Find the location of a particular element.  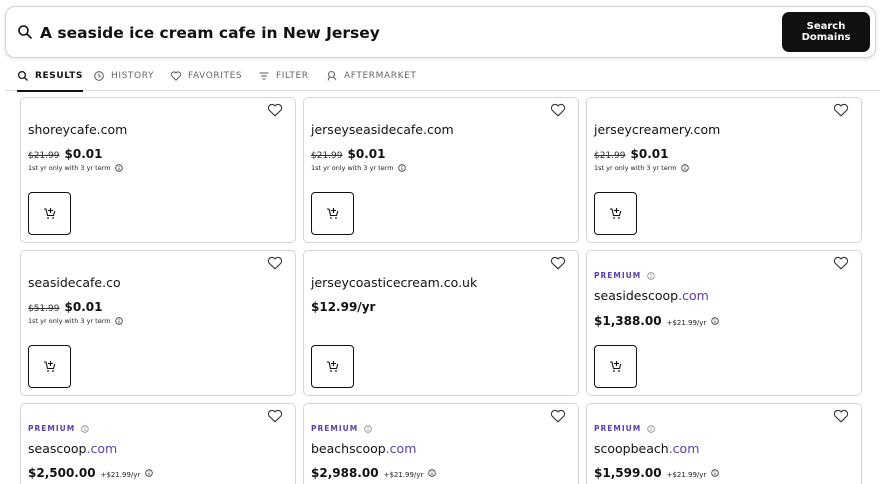

price: $1,388.00 is located at coordinates (628, 321).